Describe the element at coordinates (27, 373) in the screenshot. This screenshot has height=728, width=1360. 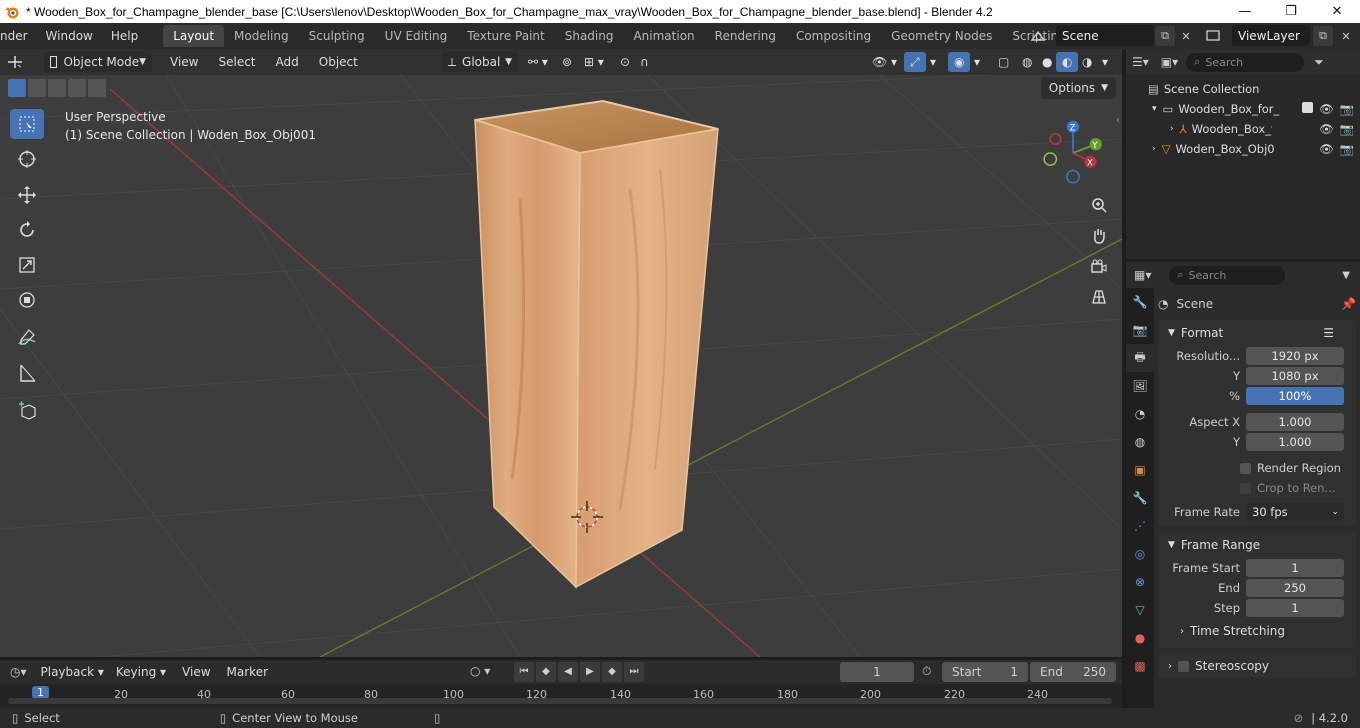
I see `measure-tool` at that location.